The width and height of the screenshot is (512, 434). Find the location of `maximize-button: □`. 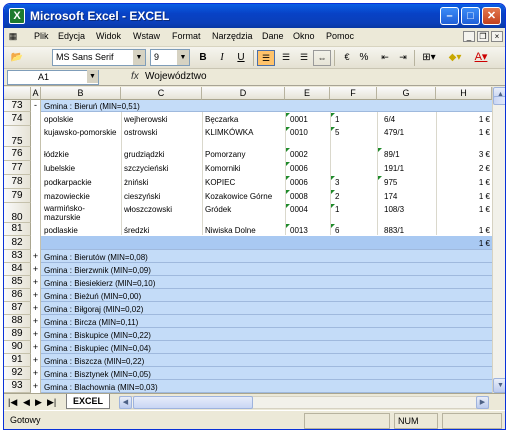

maximize-button: □ is located at coordinates (470, 16).